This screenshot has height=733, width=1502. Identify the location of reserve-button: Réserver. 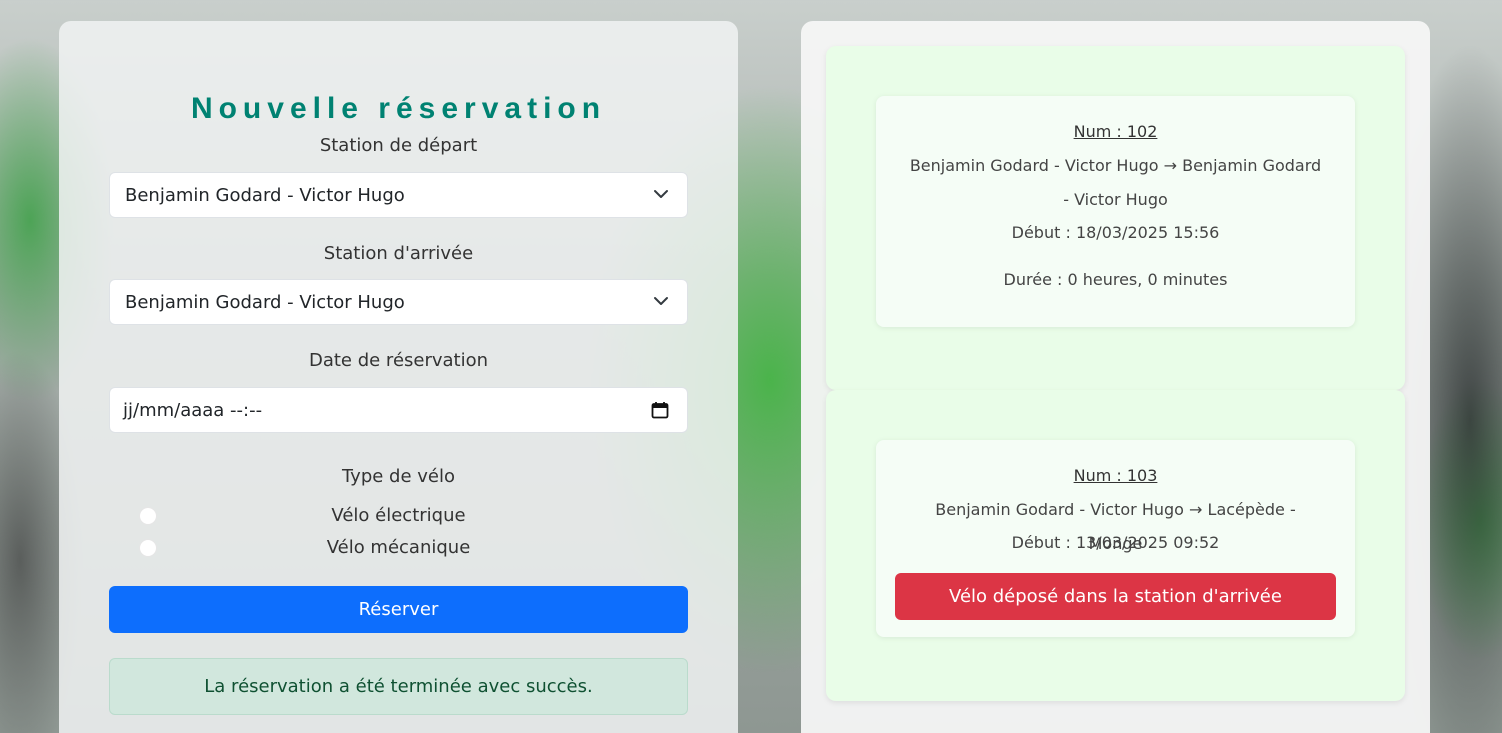
(398, 609).